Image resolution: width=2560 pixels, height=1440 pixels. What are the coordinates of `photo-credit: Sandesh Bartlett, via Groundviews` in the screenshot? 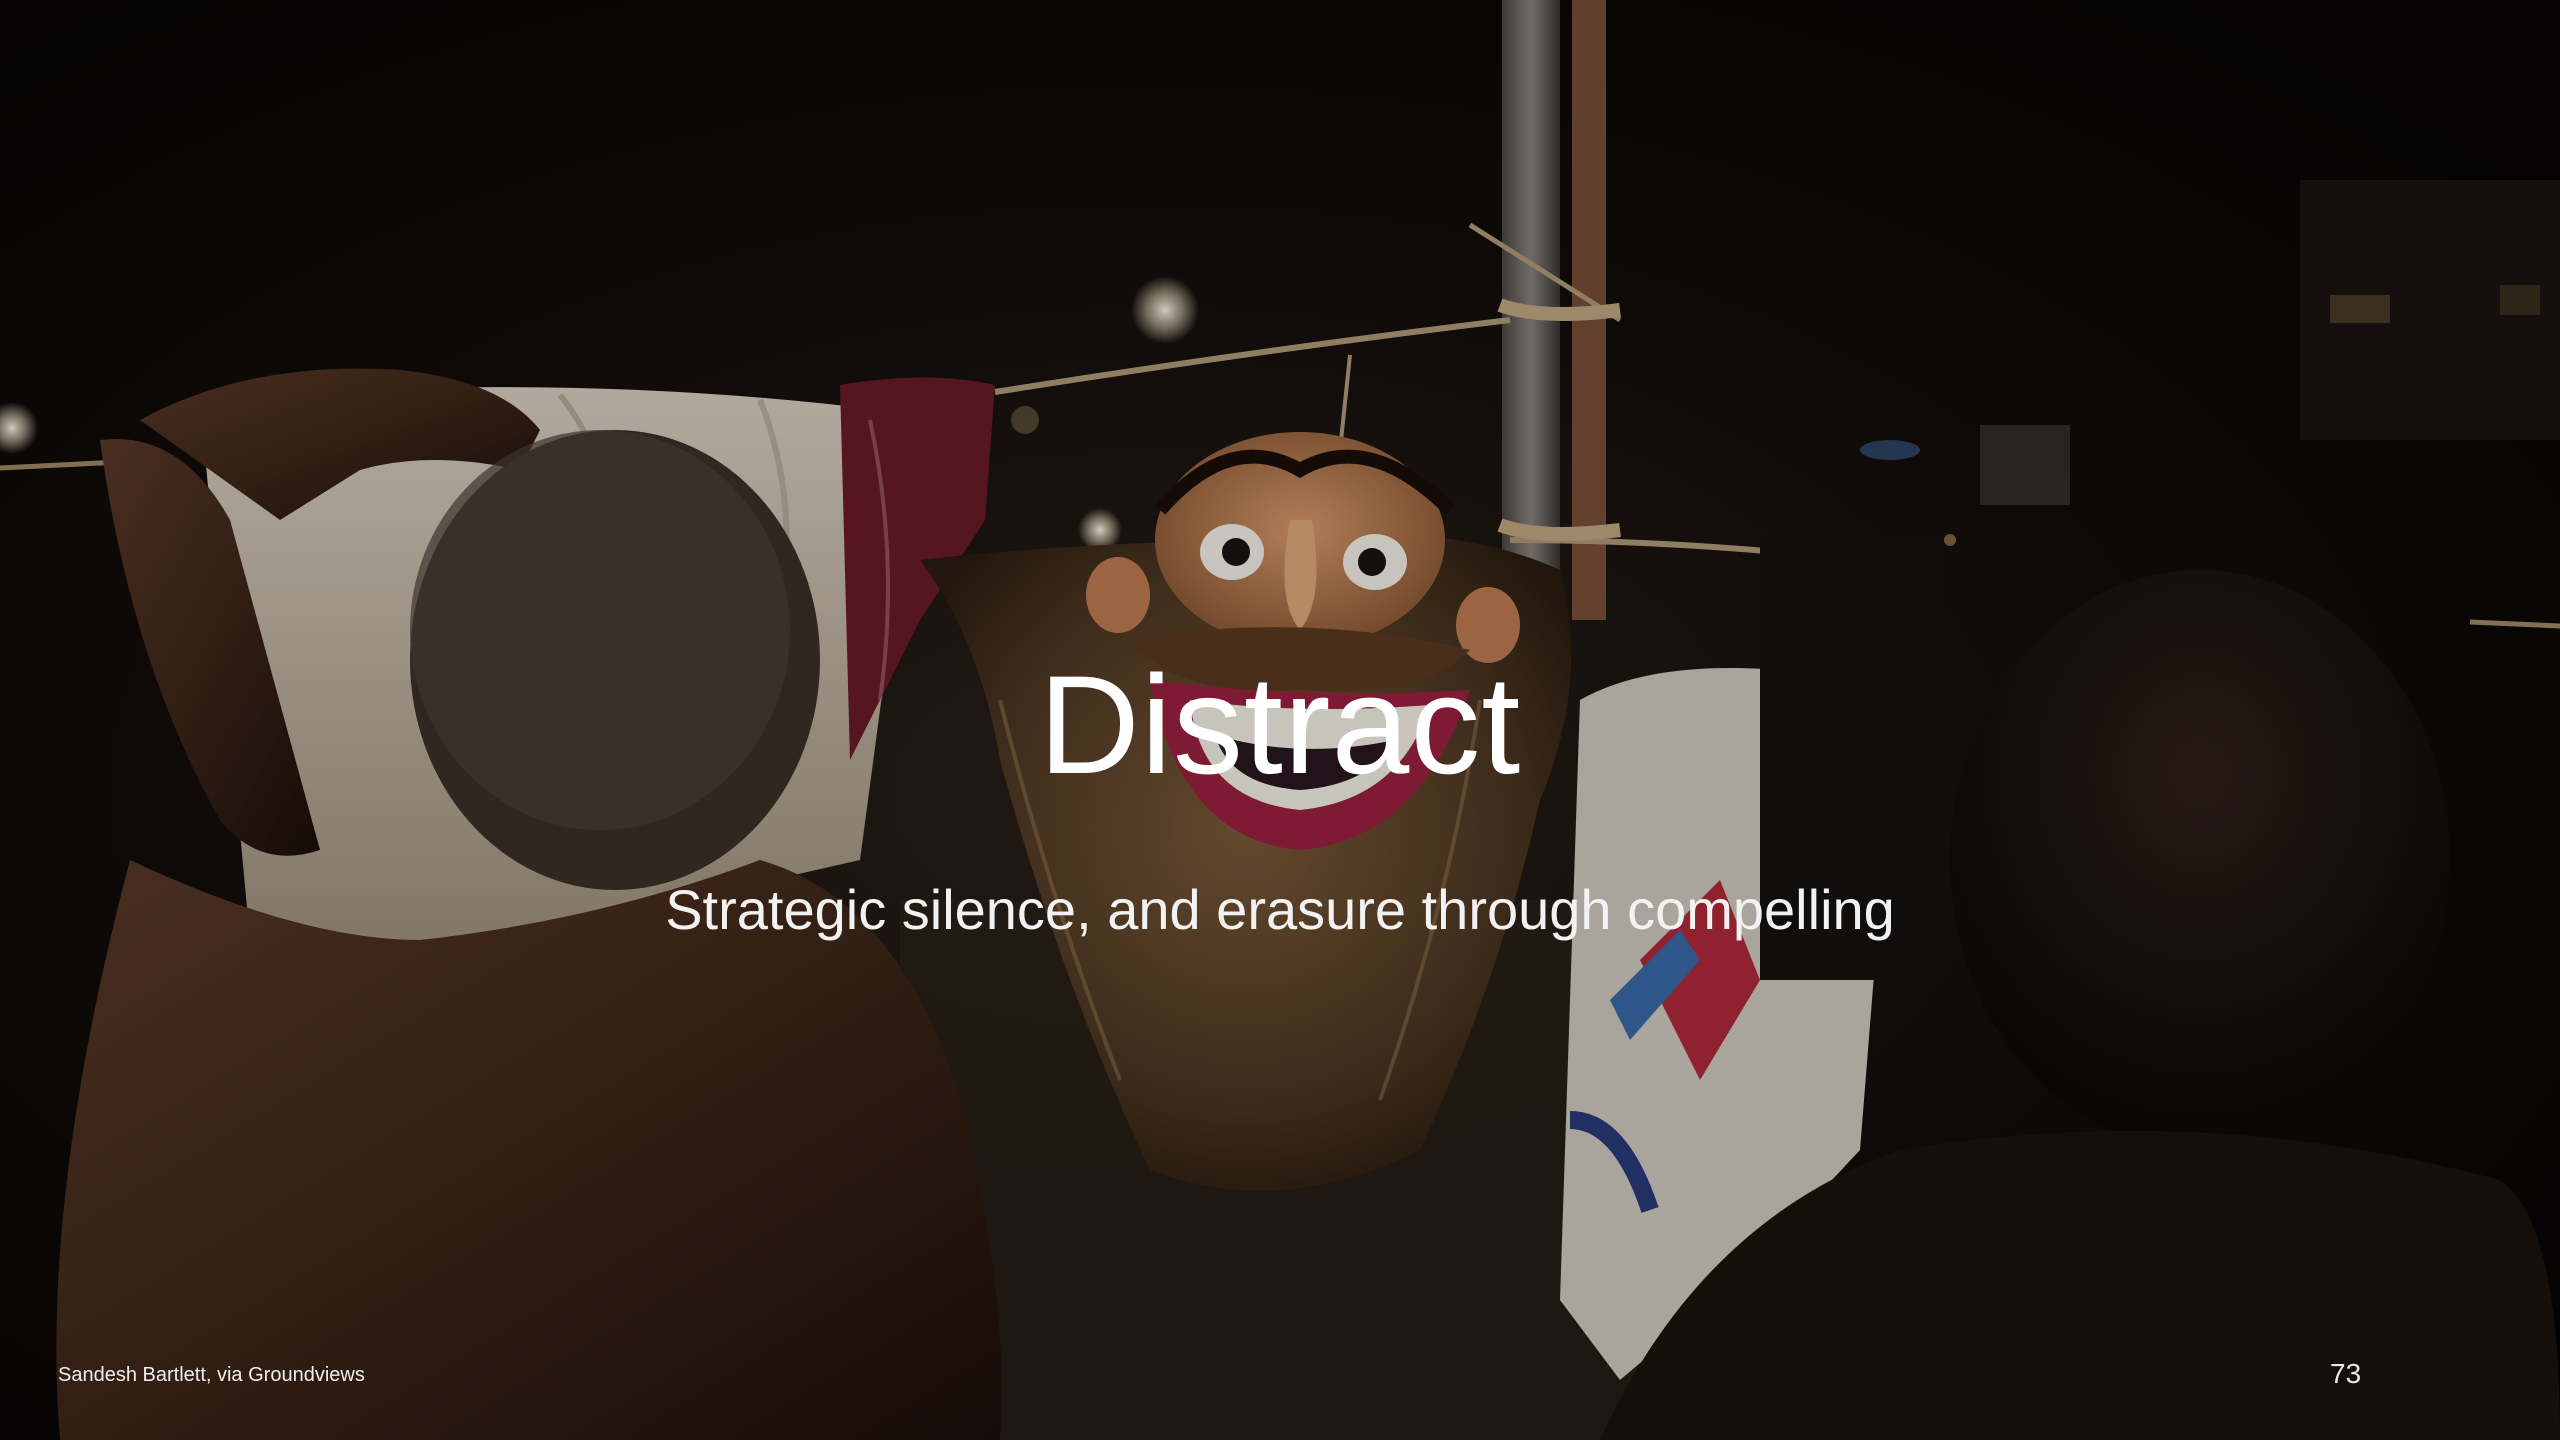 It's located at (211, 1375).